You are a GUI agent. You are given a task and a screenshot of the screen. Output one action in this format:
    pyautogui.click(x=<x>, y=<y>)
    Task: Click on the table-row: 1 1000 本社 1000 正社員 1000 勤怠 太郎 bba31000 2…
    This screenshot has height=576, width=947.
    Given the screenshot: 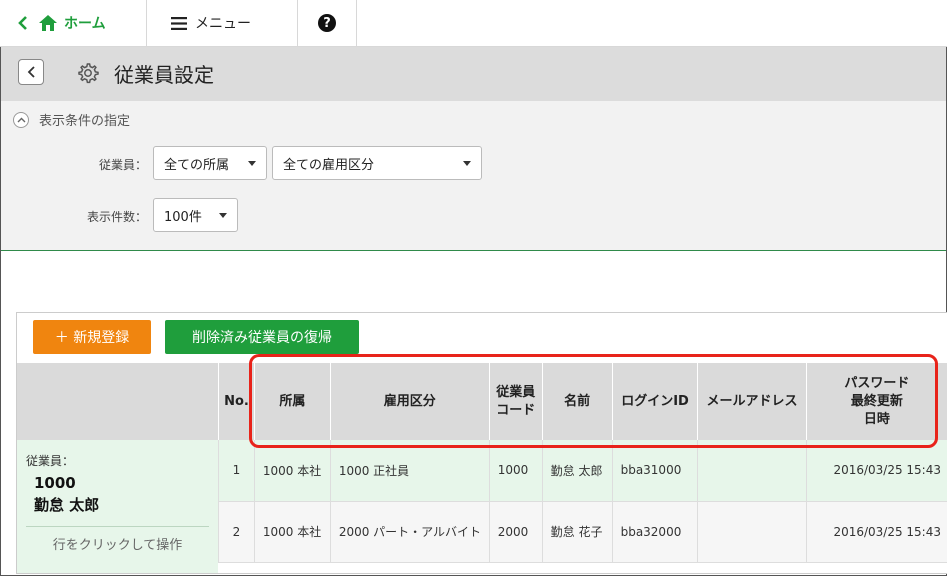 What is the action you would take?
    pyautogui.click(x=582, y=471)
    